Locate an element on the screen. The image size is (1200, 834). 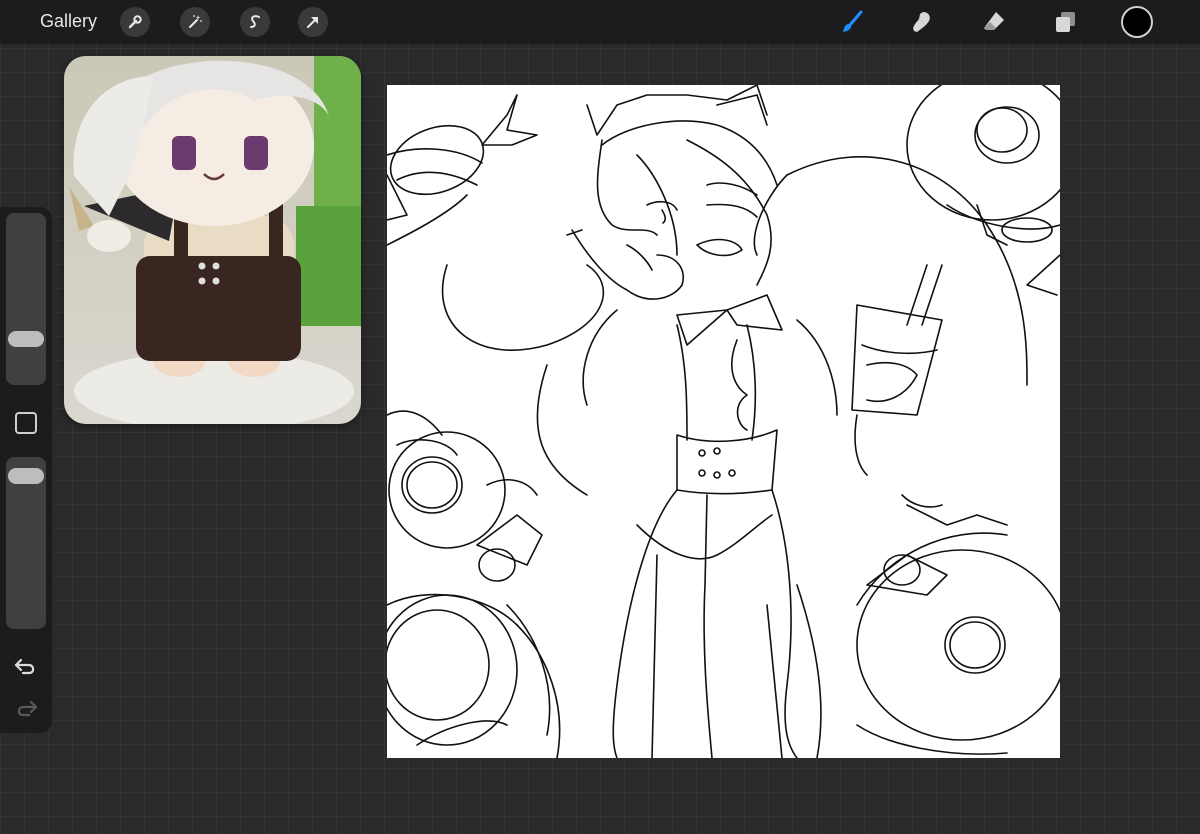
reference-image-window is located at coordinates (212, 240).